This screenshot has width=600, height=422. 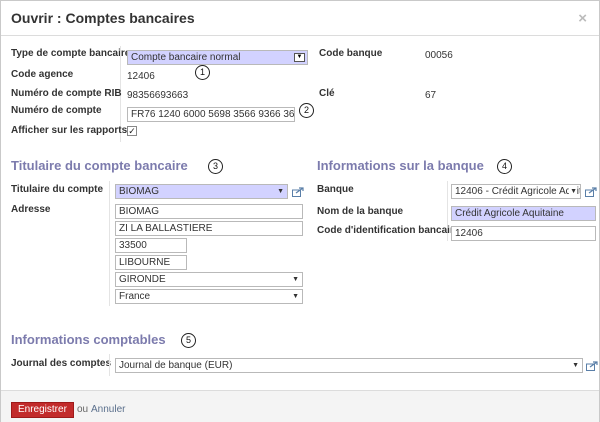 What do you see at coordinates (158, 95) in the screenshot?
I see `rib-value: 98356693663` at bounding box center [158, 95].